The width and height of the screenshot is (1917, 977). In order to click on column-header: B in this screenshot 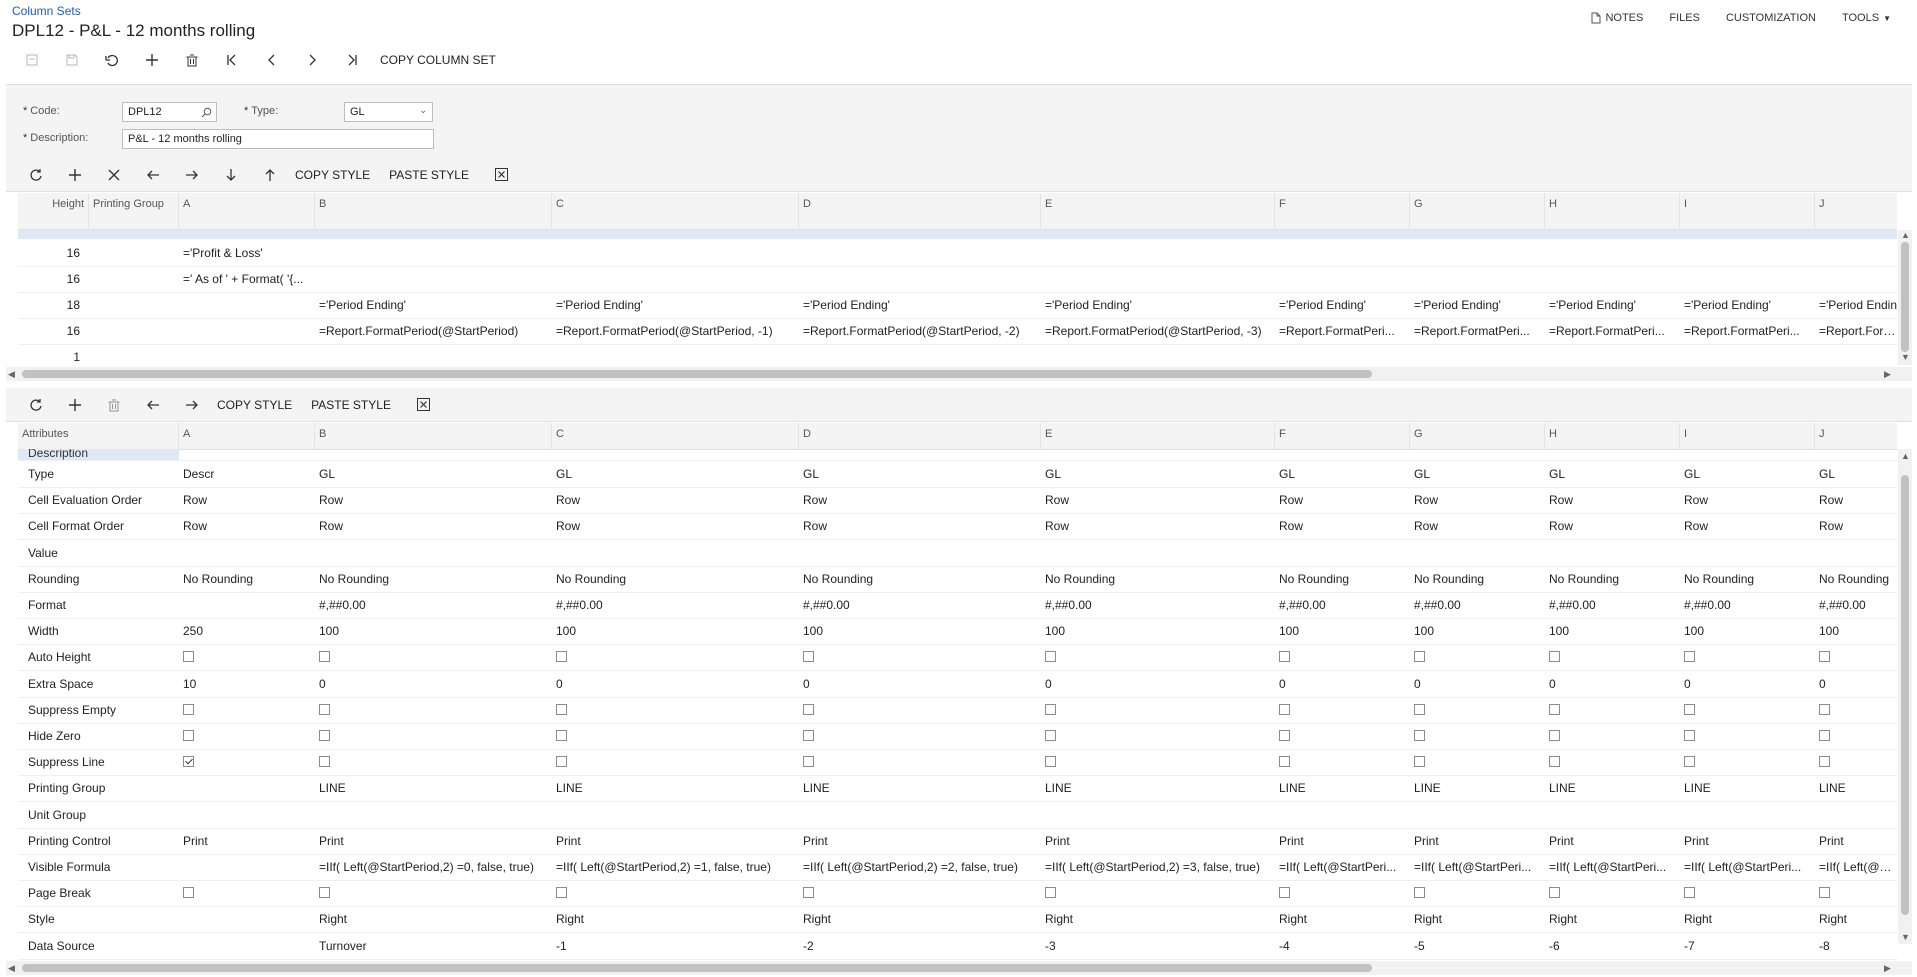, I will do `click(432, 211)`.